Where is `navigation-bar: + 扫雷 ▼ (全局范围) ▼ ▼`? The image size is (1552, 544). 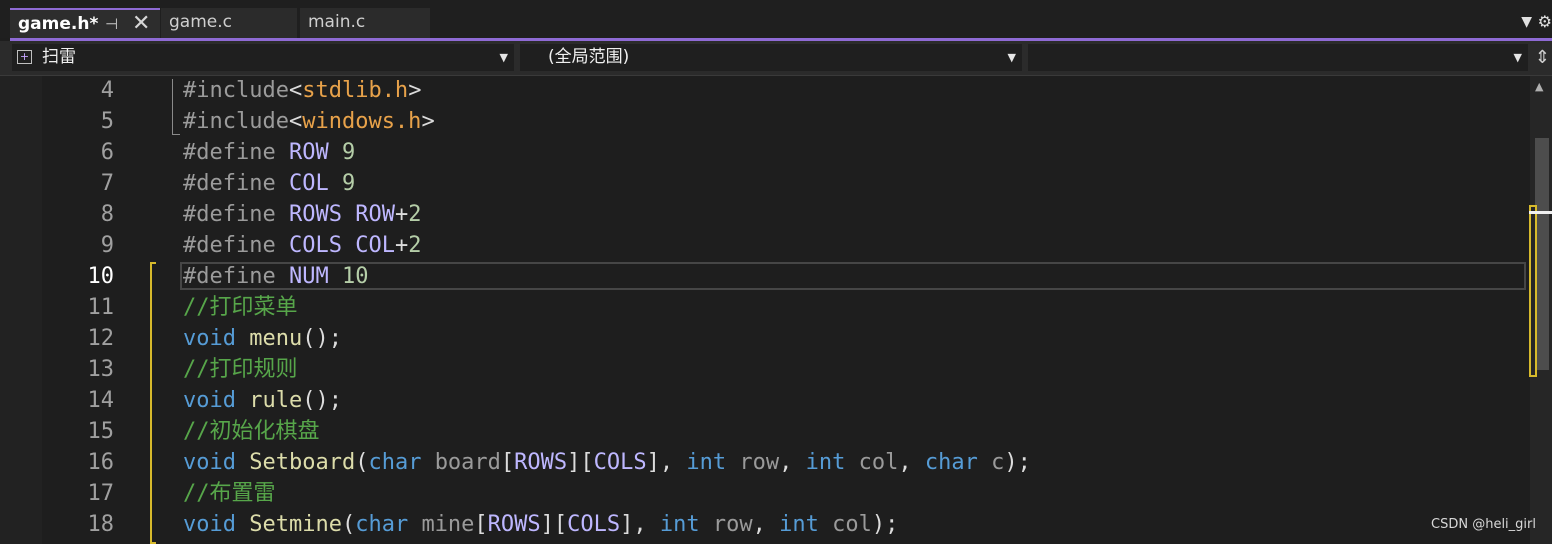 navigation-bar: + 扫雷 ▼ (全局范围) ▼ ▼ is located at coordinates (776, 58).